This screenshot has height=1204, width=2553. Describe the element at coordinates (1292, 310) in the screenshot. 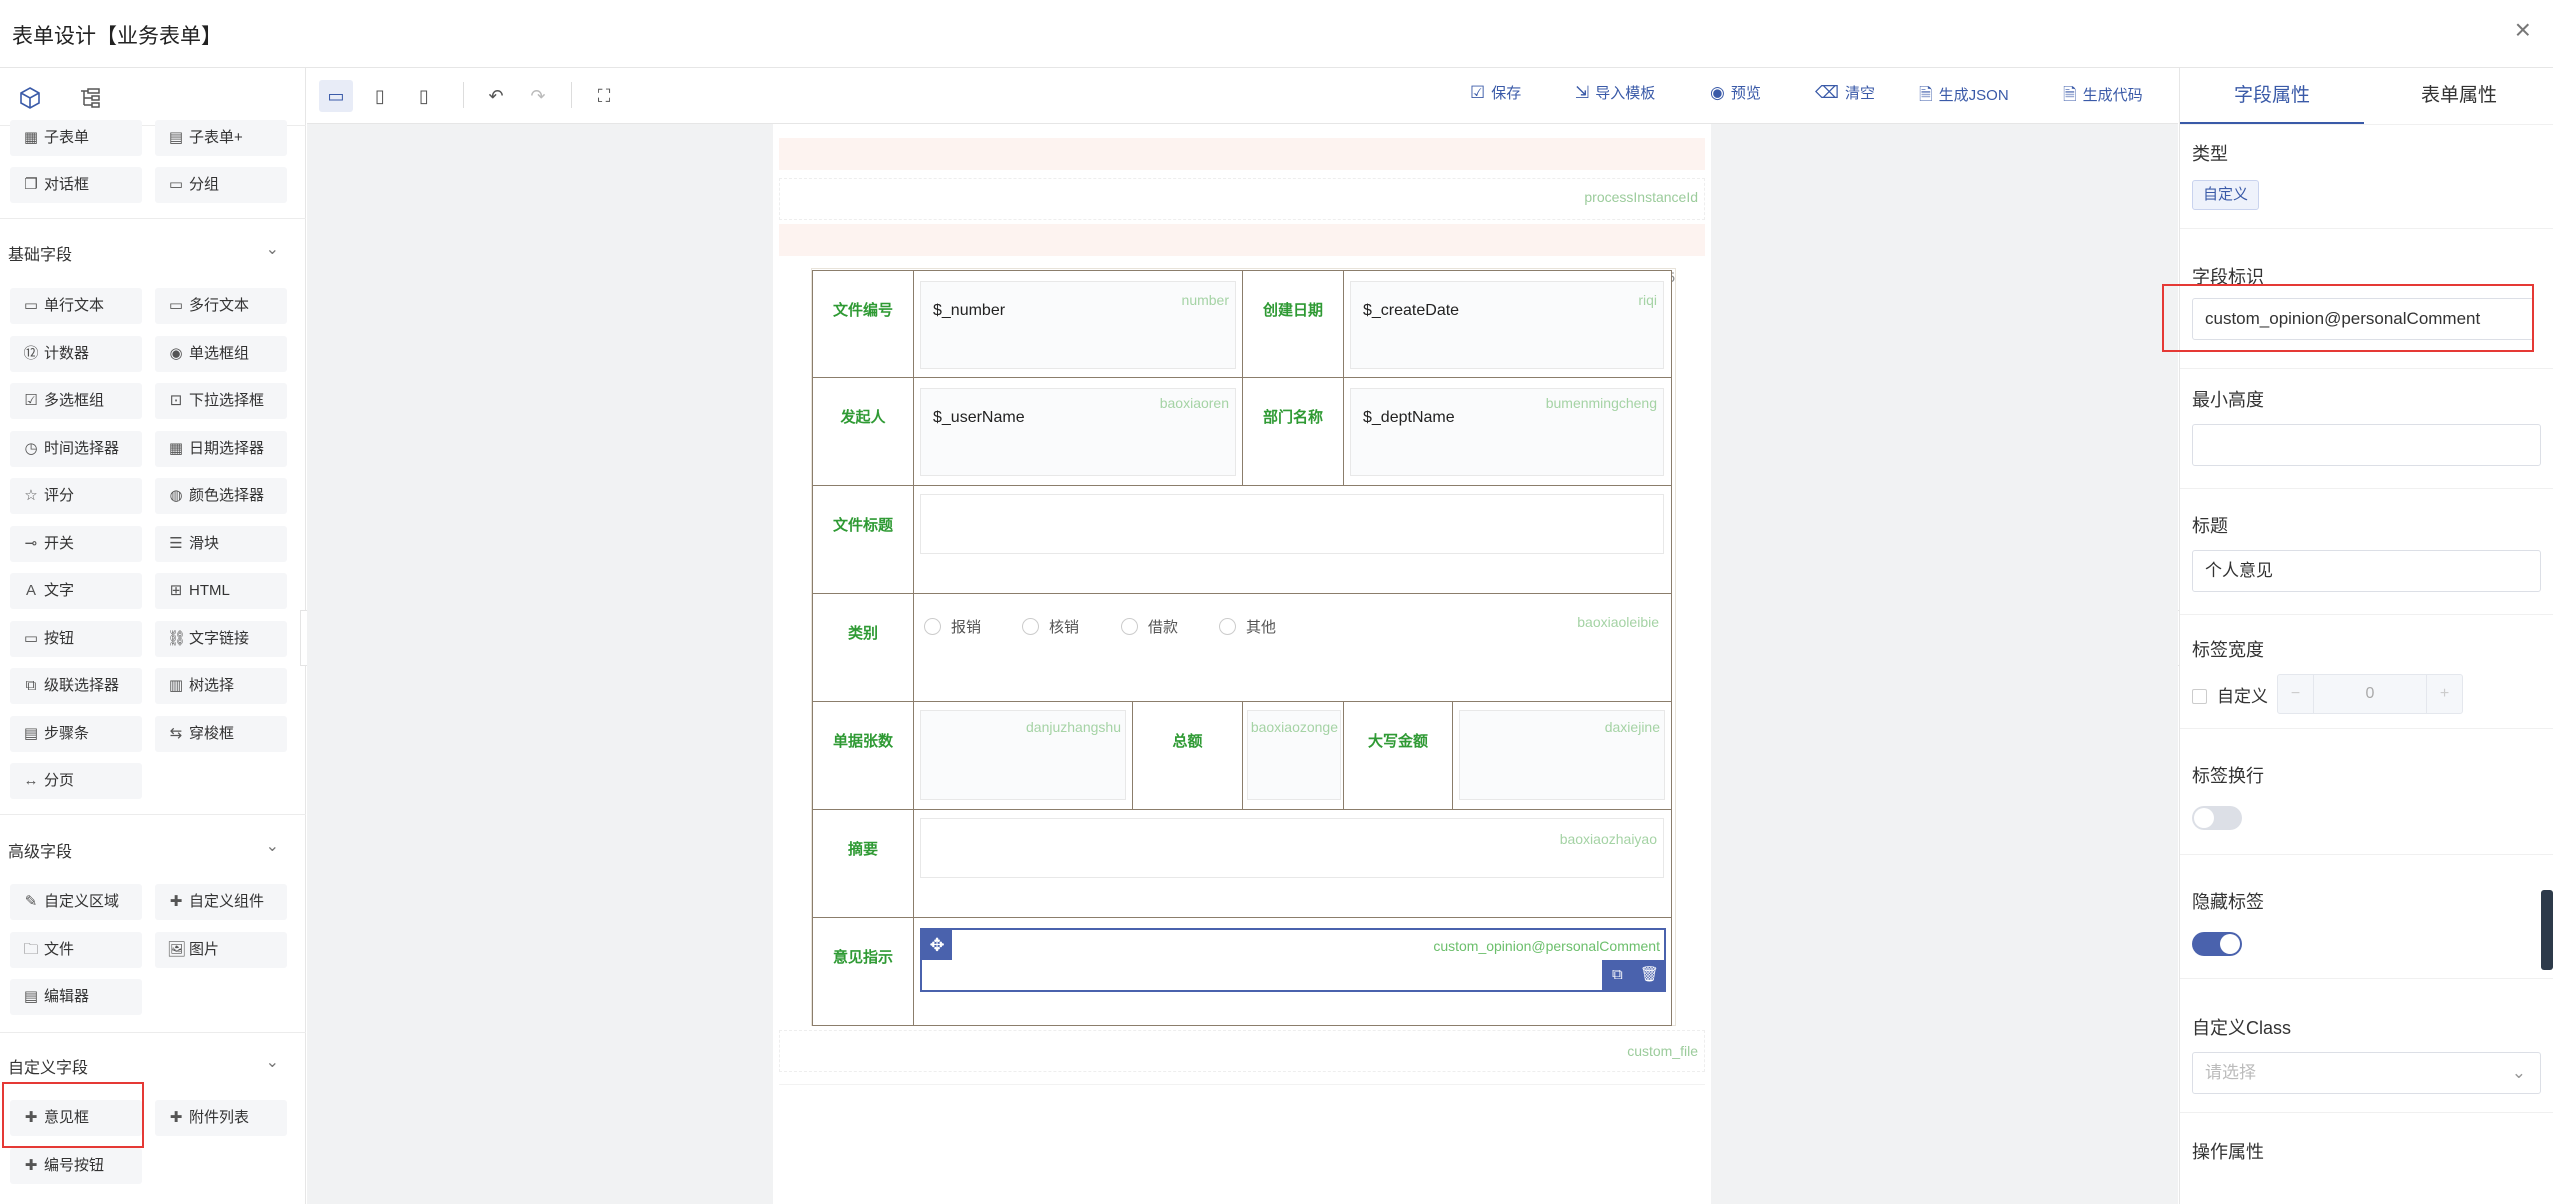

I see `label-create-date: 创建日期` at that location.